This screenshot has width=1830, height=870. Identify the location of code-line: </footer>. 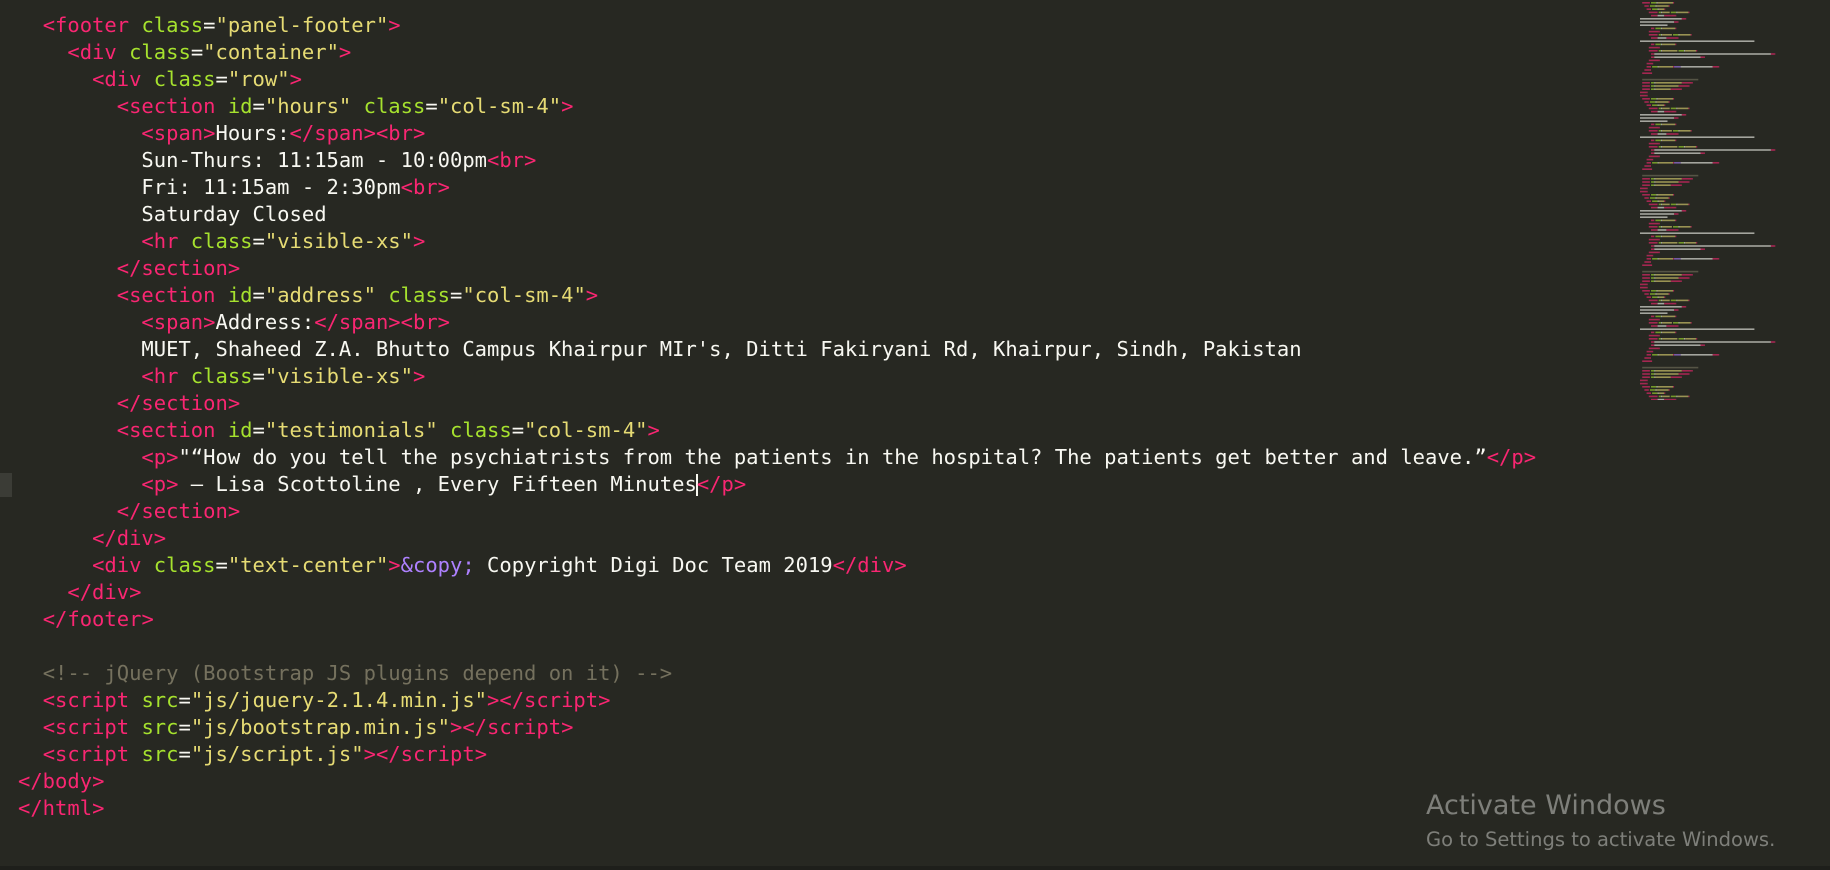
(818, 619).